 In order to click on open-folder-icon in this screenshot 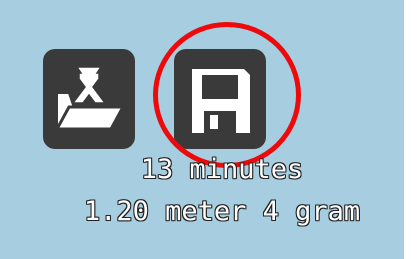, I will do `click(90, 98)`.